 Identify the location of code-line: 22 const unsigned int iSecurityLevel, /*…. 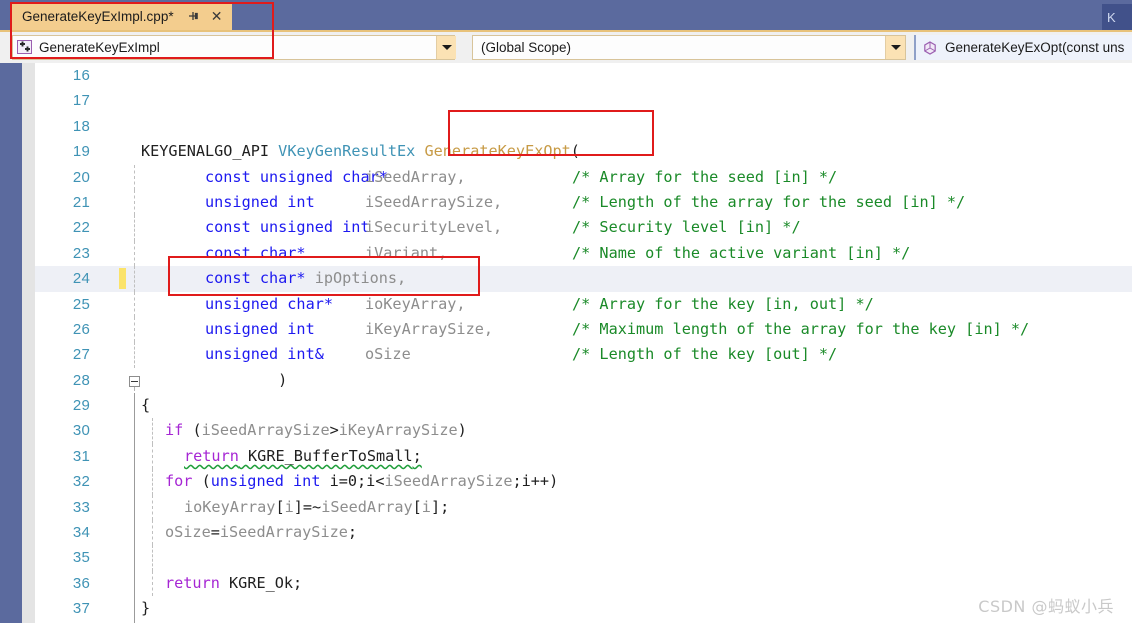
(583, 228).